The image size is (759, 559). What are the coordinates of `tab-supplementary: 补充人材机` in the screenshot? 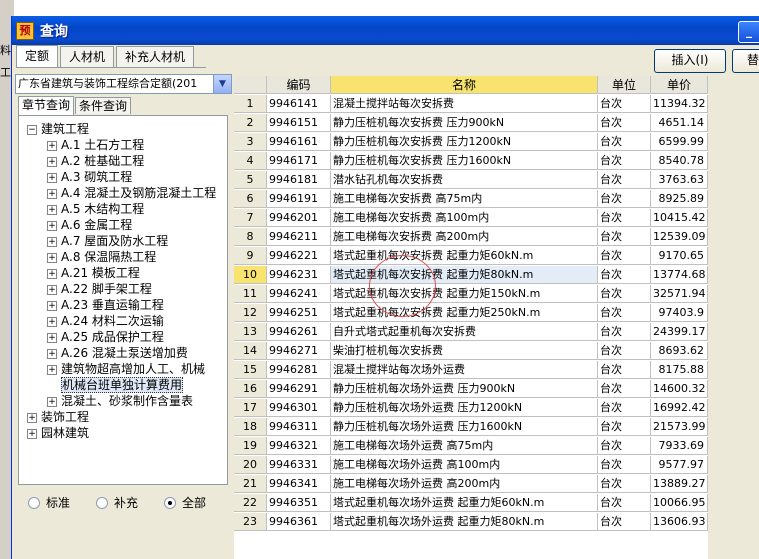 It's located at (155, 56).